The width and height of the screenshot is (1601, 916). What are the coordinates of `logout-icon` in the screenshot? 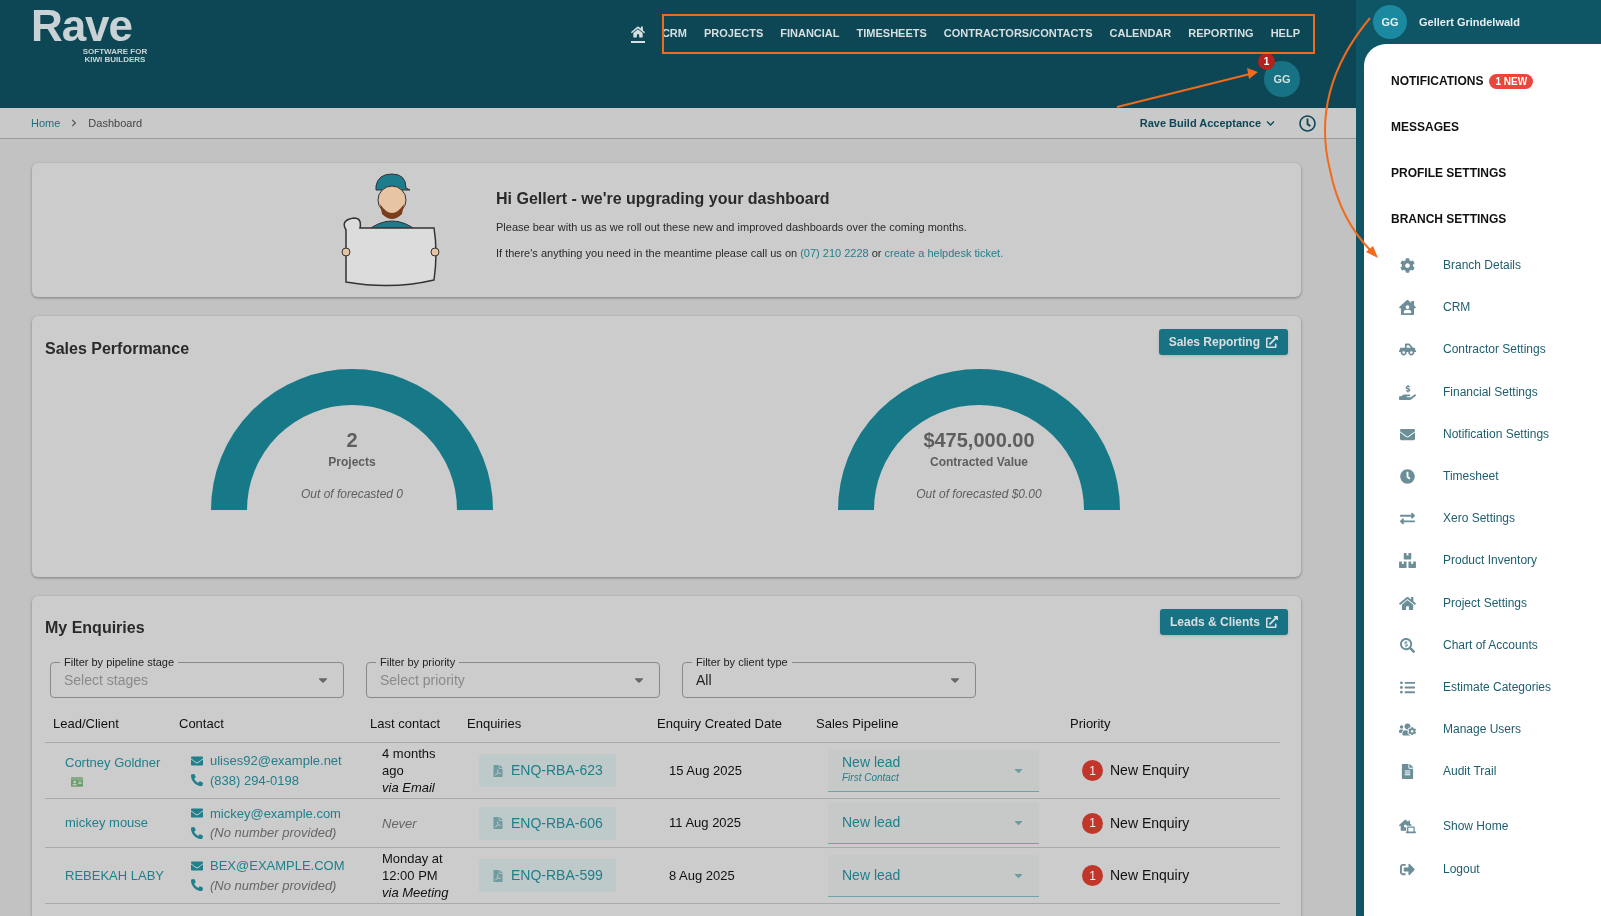 It's located at (1407, 870).